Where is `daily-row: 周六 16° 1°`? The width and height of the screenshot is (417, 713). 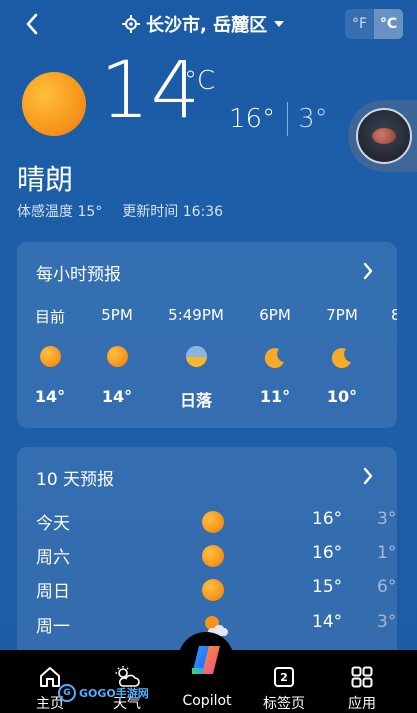 daily-row: 周六 16° 1° is located at coordinates (216, 556).